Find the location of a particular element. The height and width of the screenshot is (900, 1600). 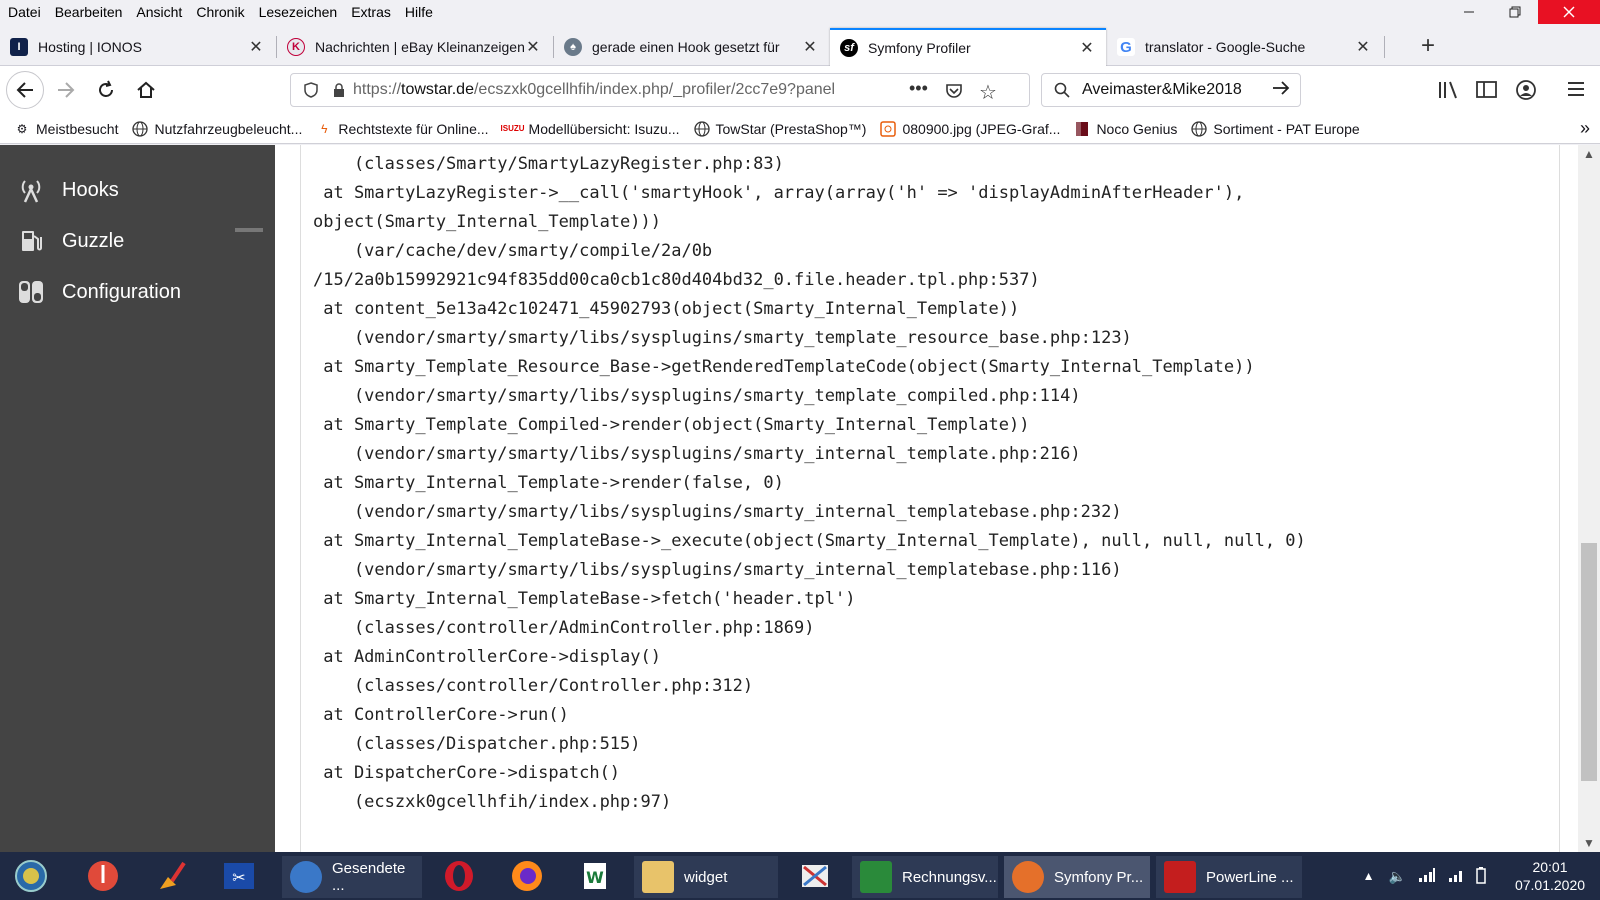

star-icon: ☆ is located at coordinates (988, 92).